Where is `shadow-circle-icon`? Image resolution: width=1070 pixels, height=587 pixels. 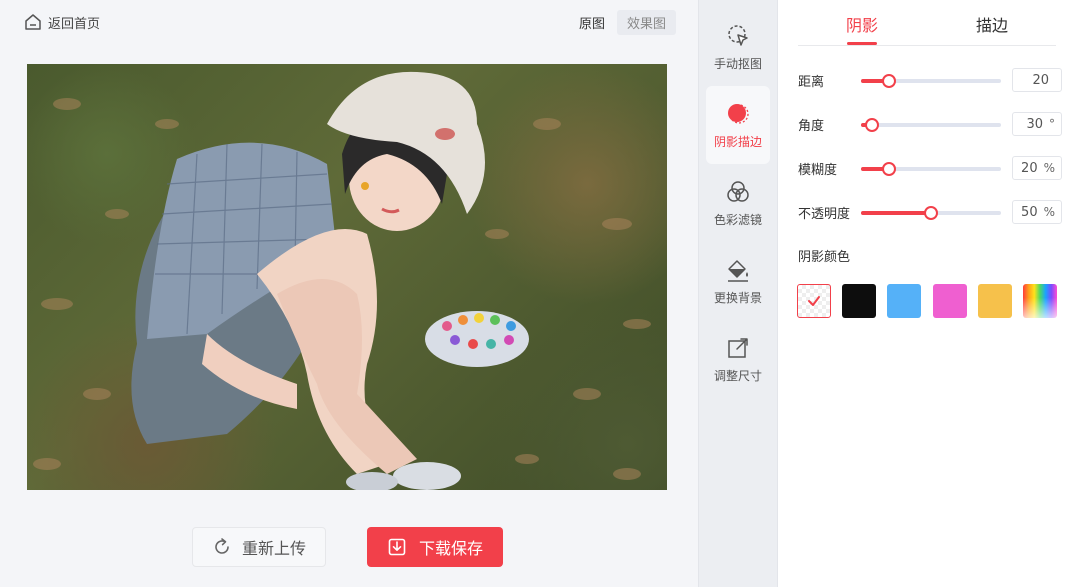
shadow-circle-icon is located at coordinates (738, 113).